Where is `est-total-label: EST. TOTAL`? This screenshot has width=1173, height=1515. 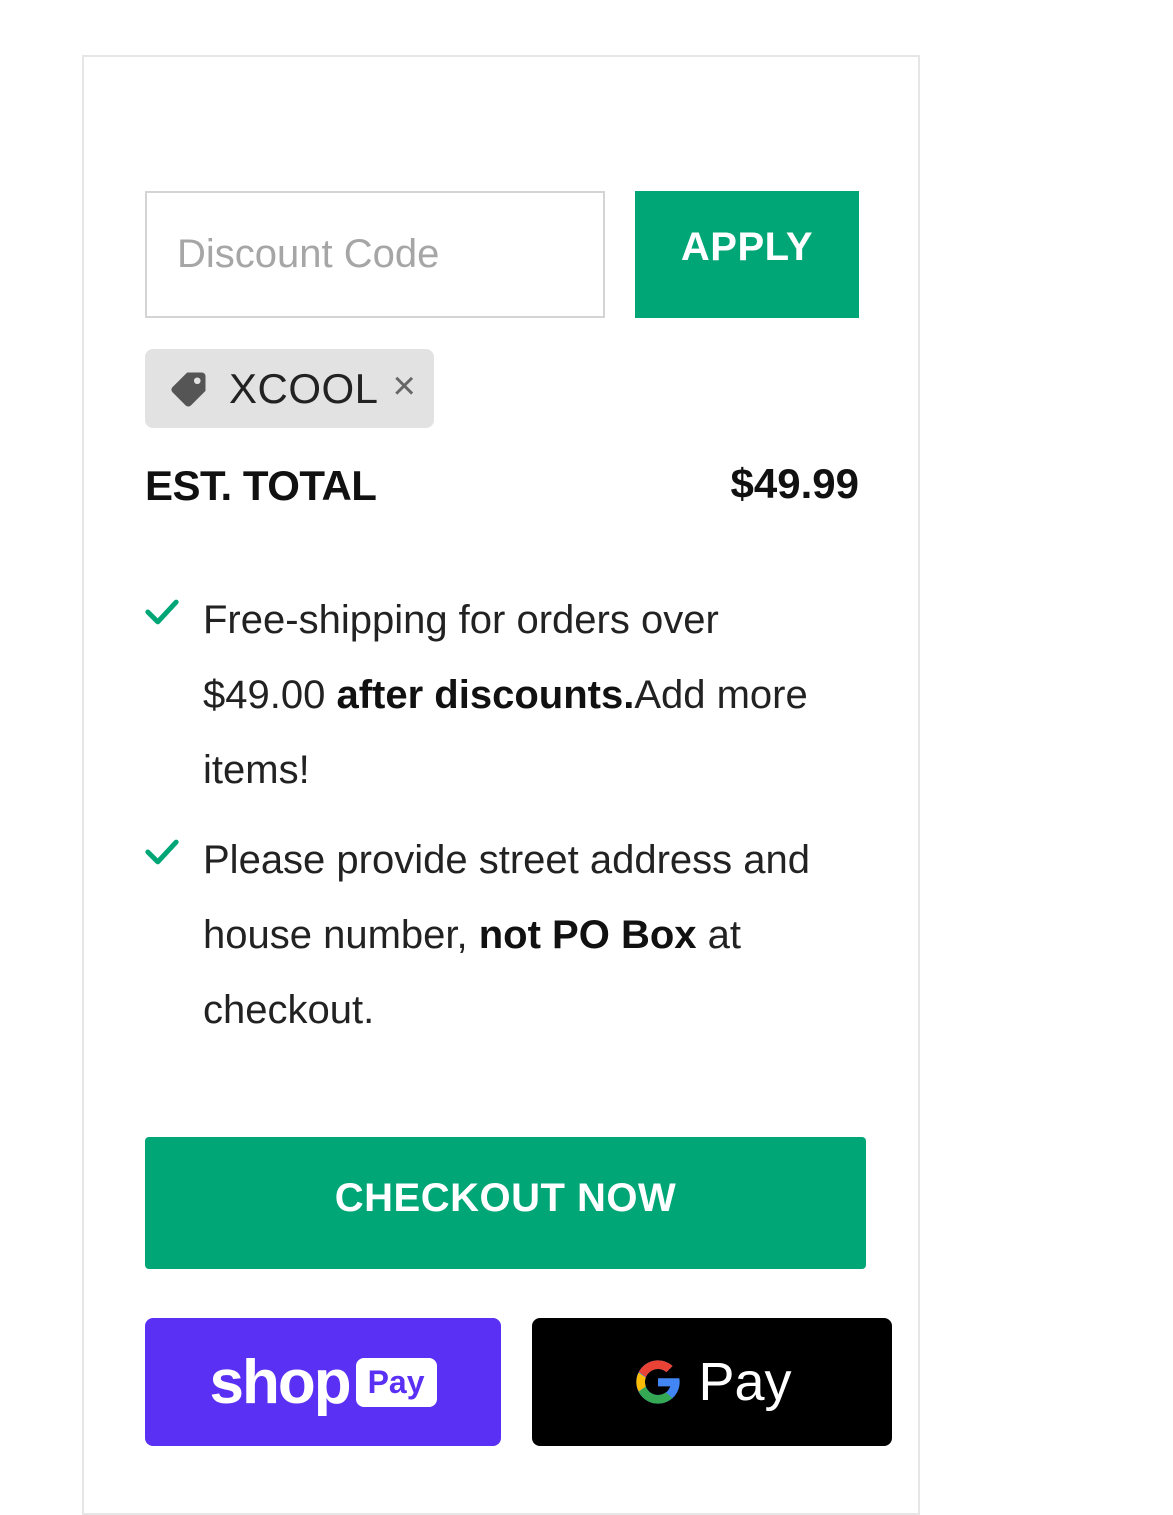
est-total-label: EST. TOTAL is located at coordinates (261, 485).